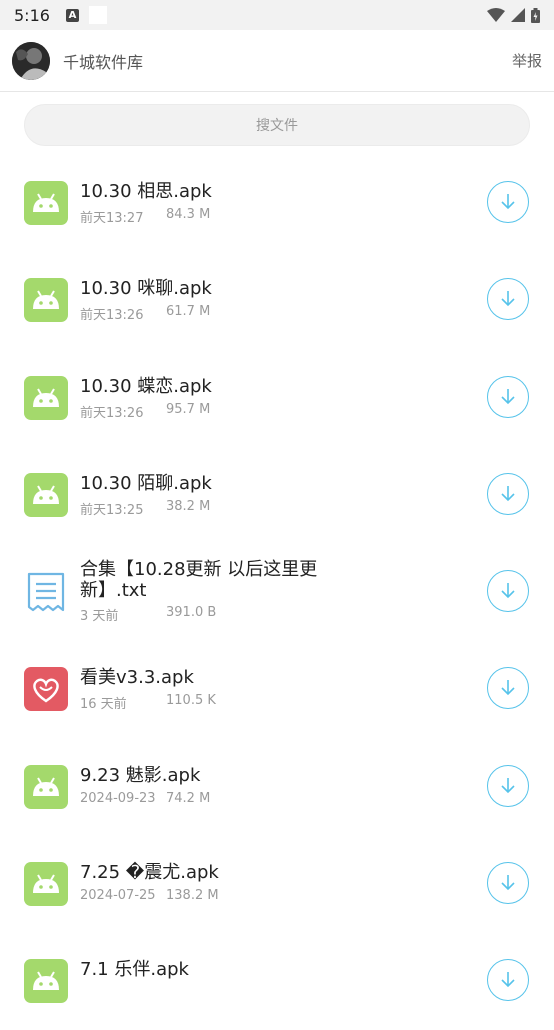 The height and width of the screenshot is (1030, 554). I want to click on list-item: 10.30 陌聊.apk 前天13:25 38.2 M, so click(277, 494).